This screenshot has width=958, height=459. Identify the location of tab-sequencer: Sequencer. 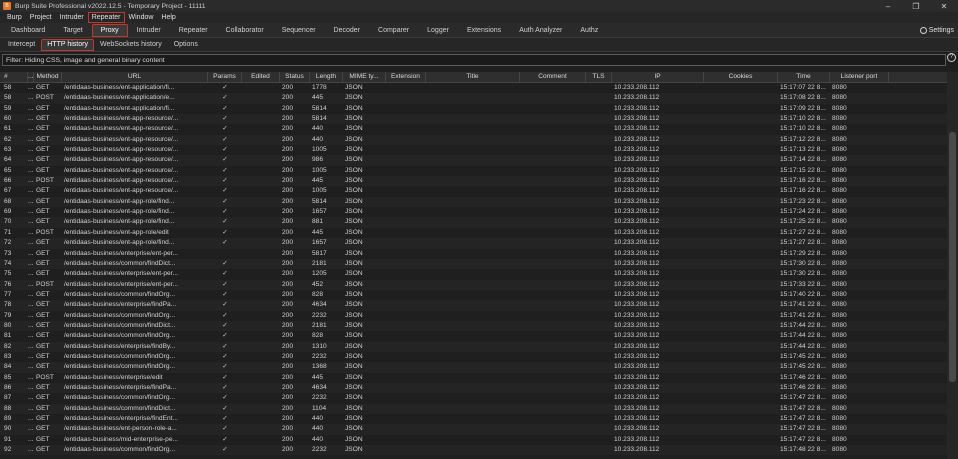
(299, 30).